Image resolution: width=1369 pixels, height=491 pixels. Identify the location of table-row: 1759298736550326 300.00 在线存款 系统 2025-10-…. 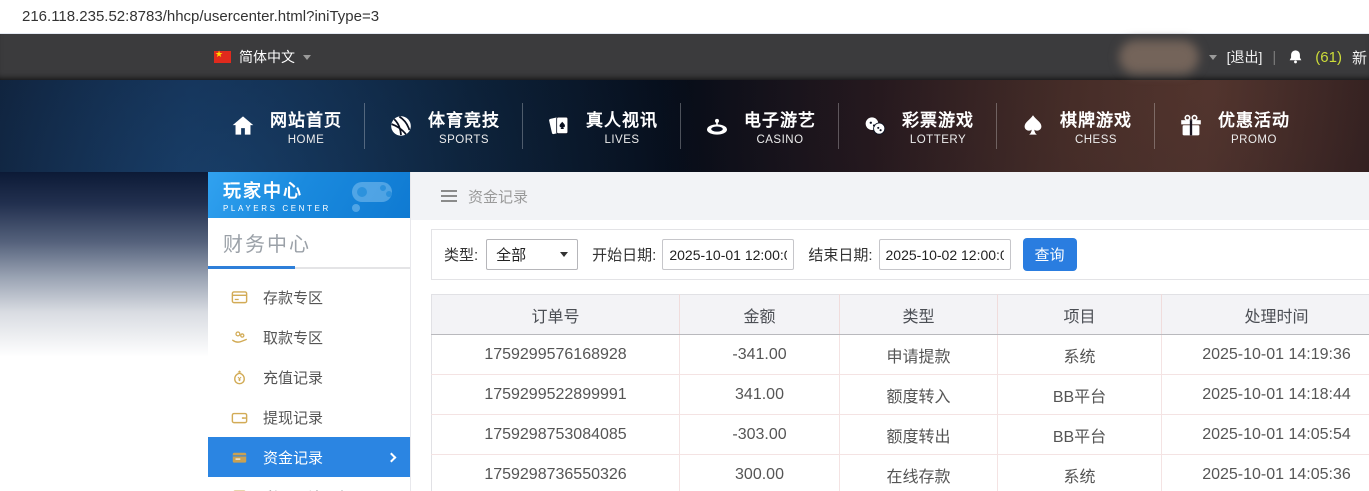
(900, 472).